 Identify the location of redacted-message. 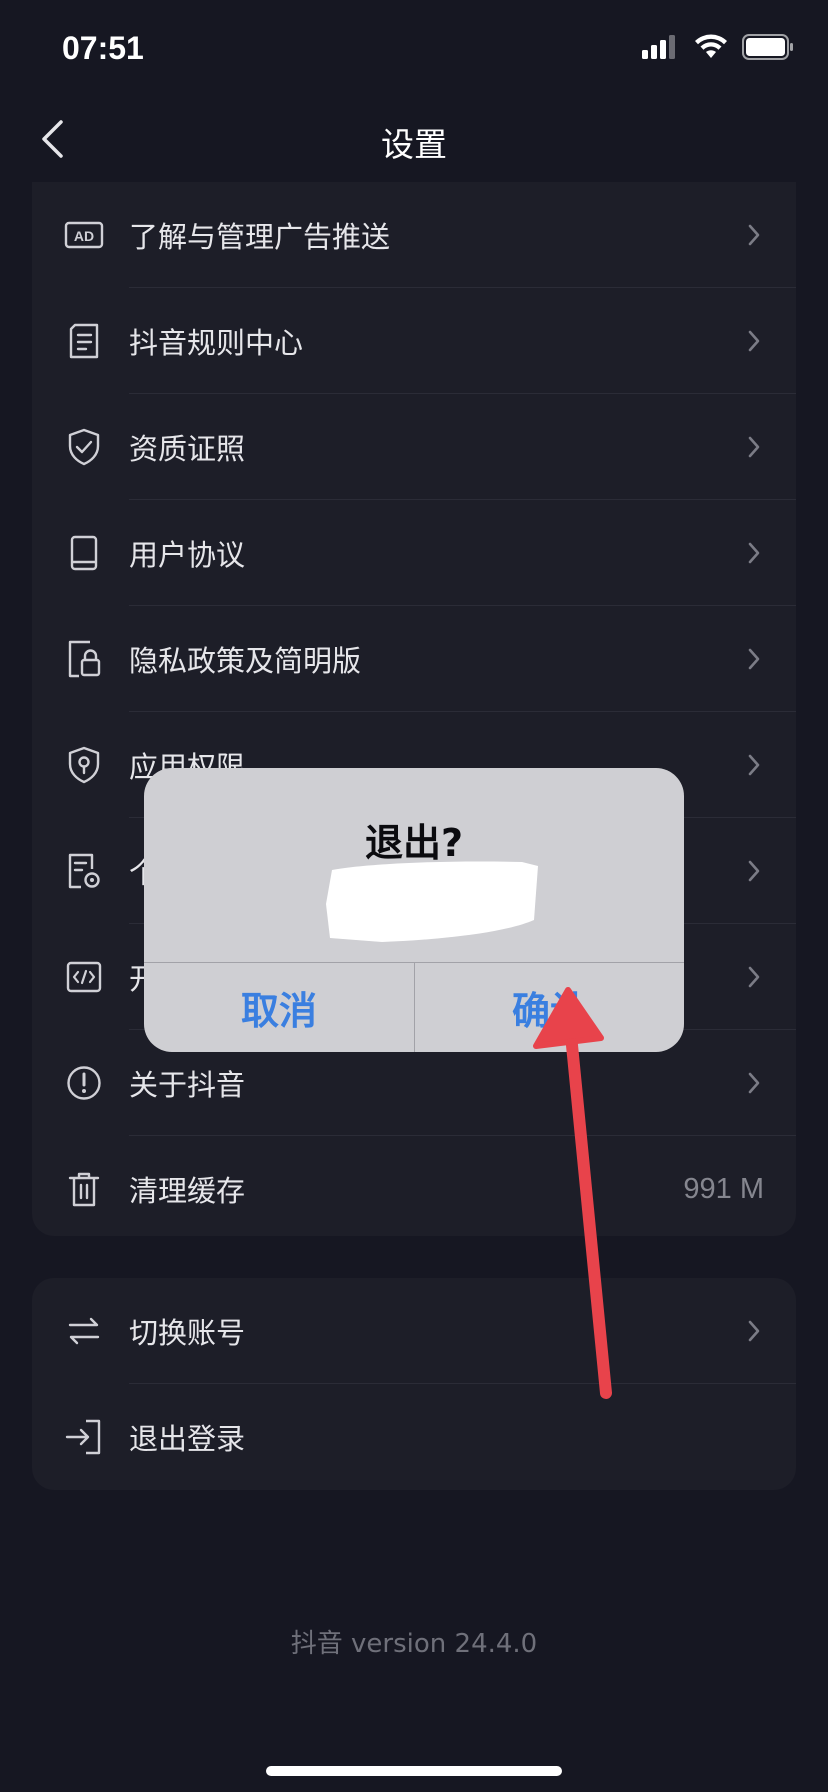
(433, 902).